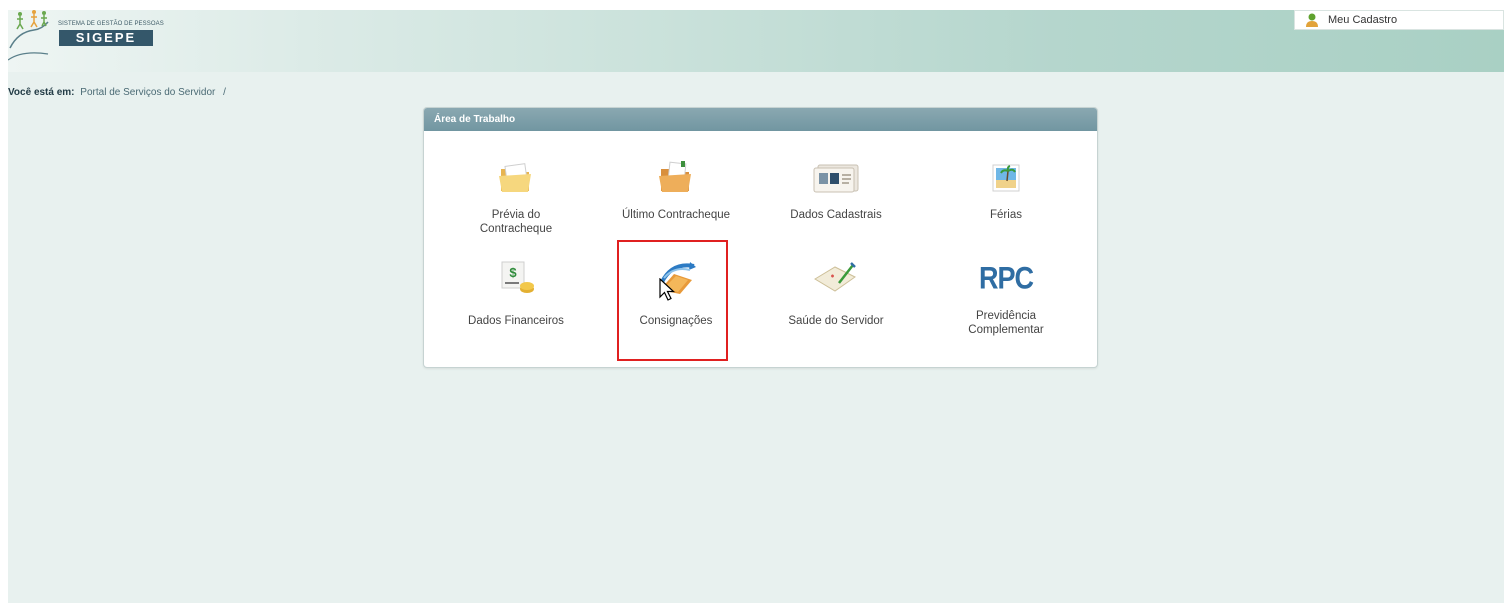 This screenshot has width=1504, height=603. I want to click on meu-cadastro-button: Meu Cadastro, so click(1399, 20).